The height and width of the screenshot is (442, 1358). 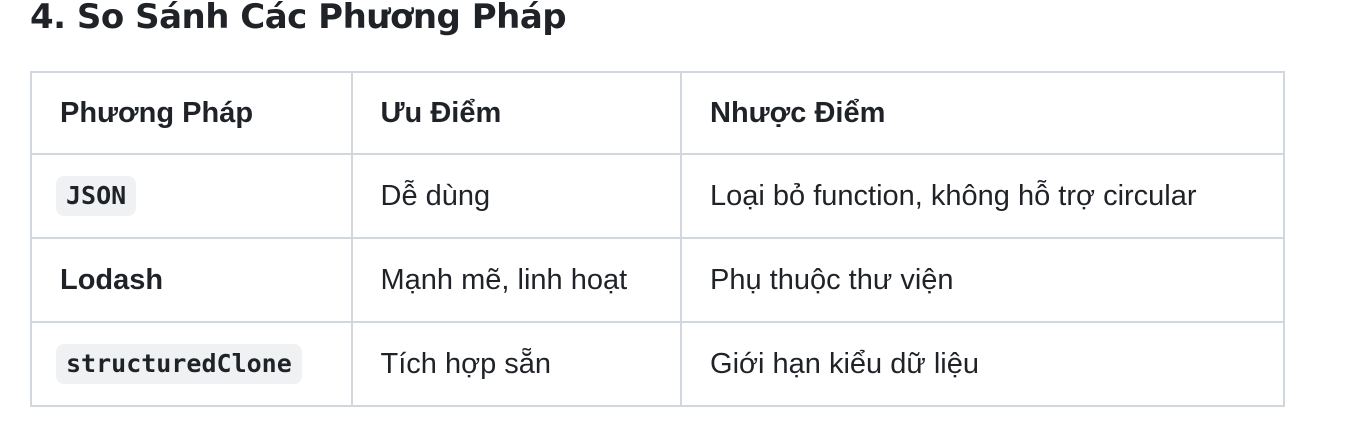 What do you see at coordinates (112, 279) in the screenshot?
I see `method-name: Lodash` at bounding box center [112, 279].